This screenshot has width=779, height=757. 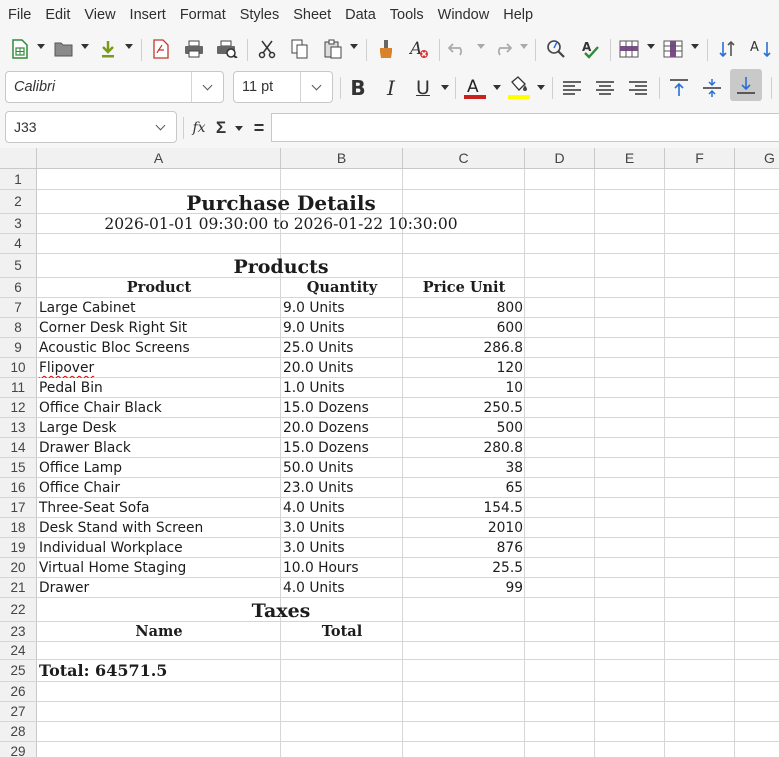 What do you see at coordinates (342, 368) in the screenshot?
I see `product-quantity-cell: 20.0 Units` at bounding box center [342, 368].